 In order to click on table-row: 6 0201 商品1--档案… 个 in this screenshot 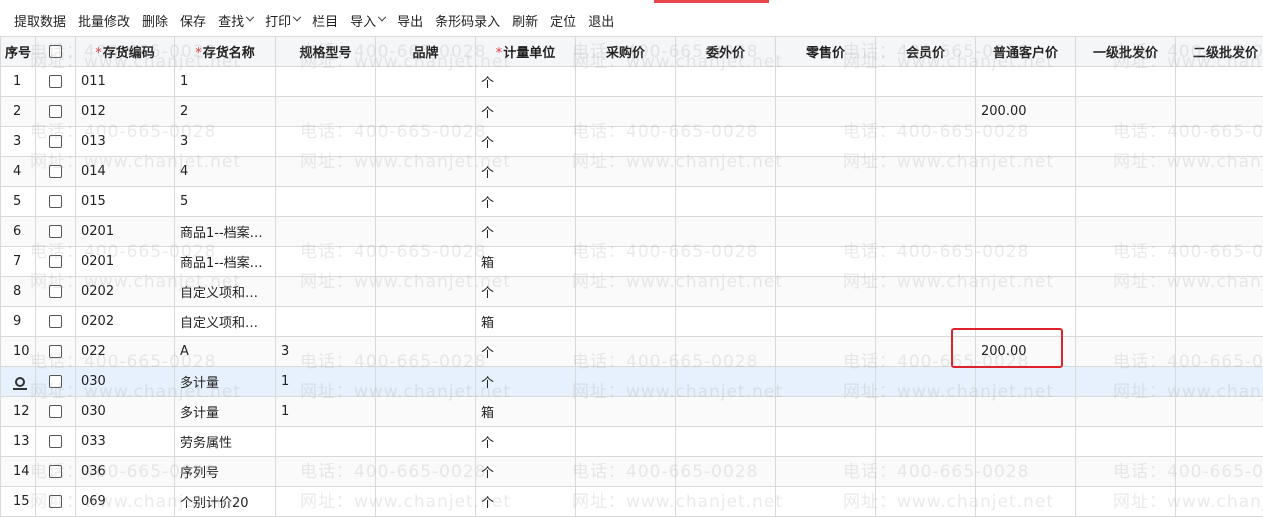, I will do `click(631, 231)`.